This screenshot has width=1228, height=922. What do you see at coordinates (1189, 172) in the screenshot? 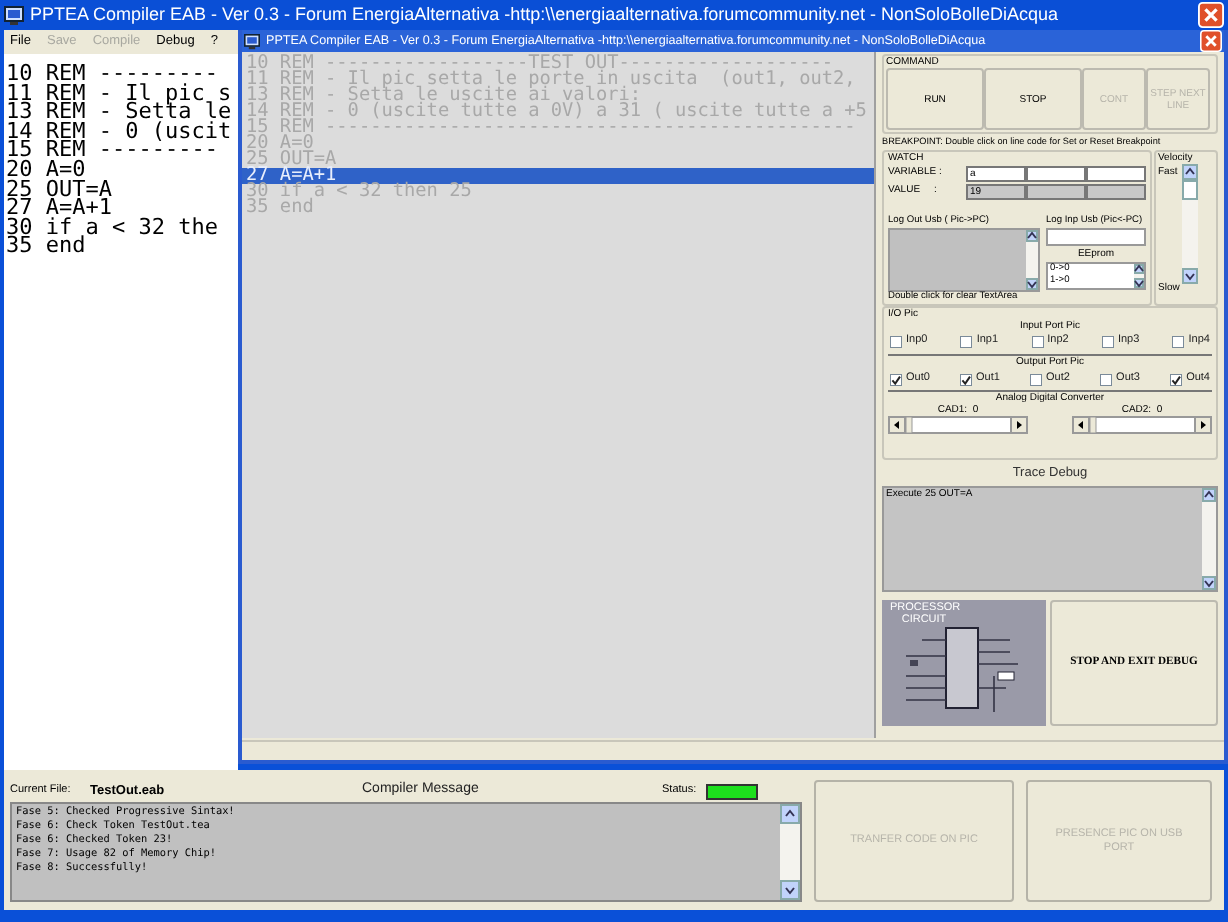
I see `up-arrow-icon` at bounding box center [1189, 172].